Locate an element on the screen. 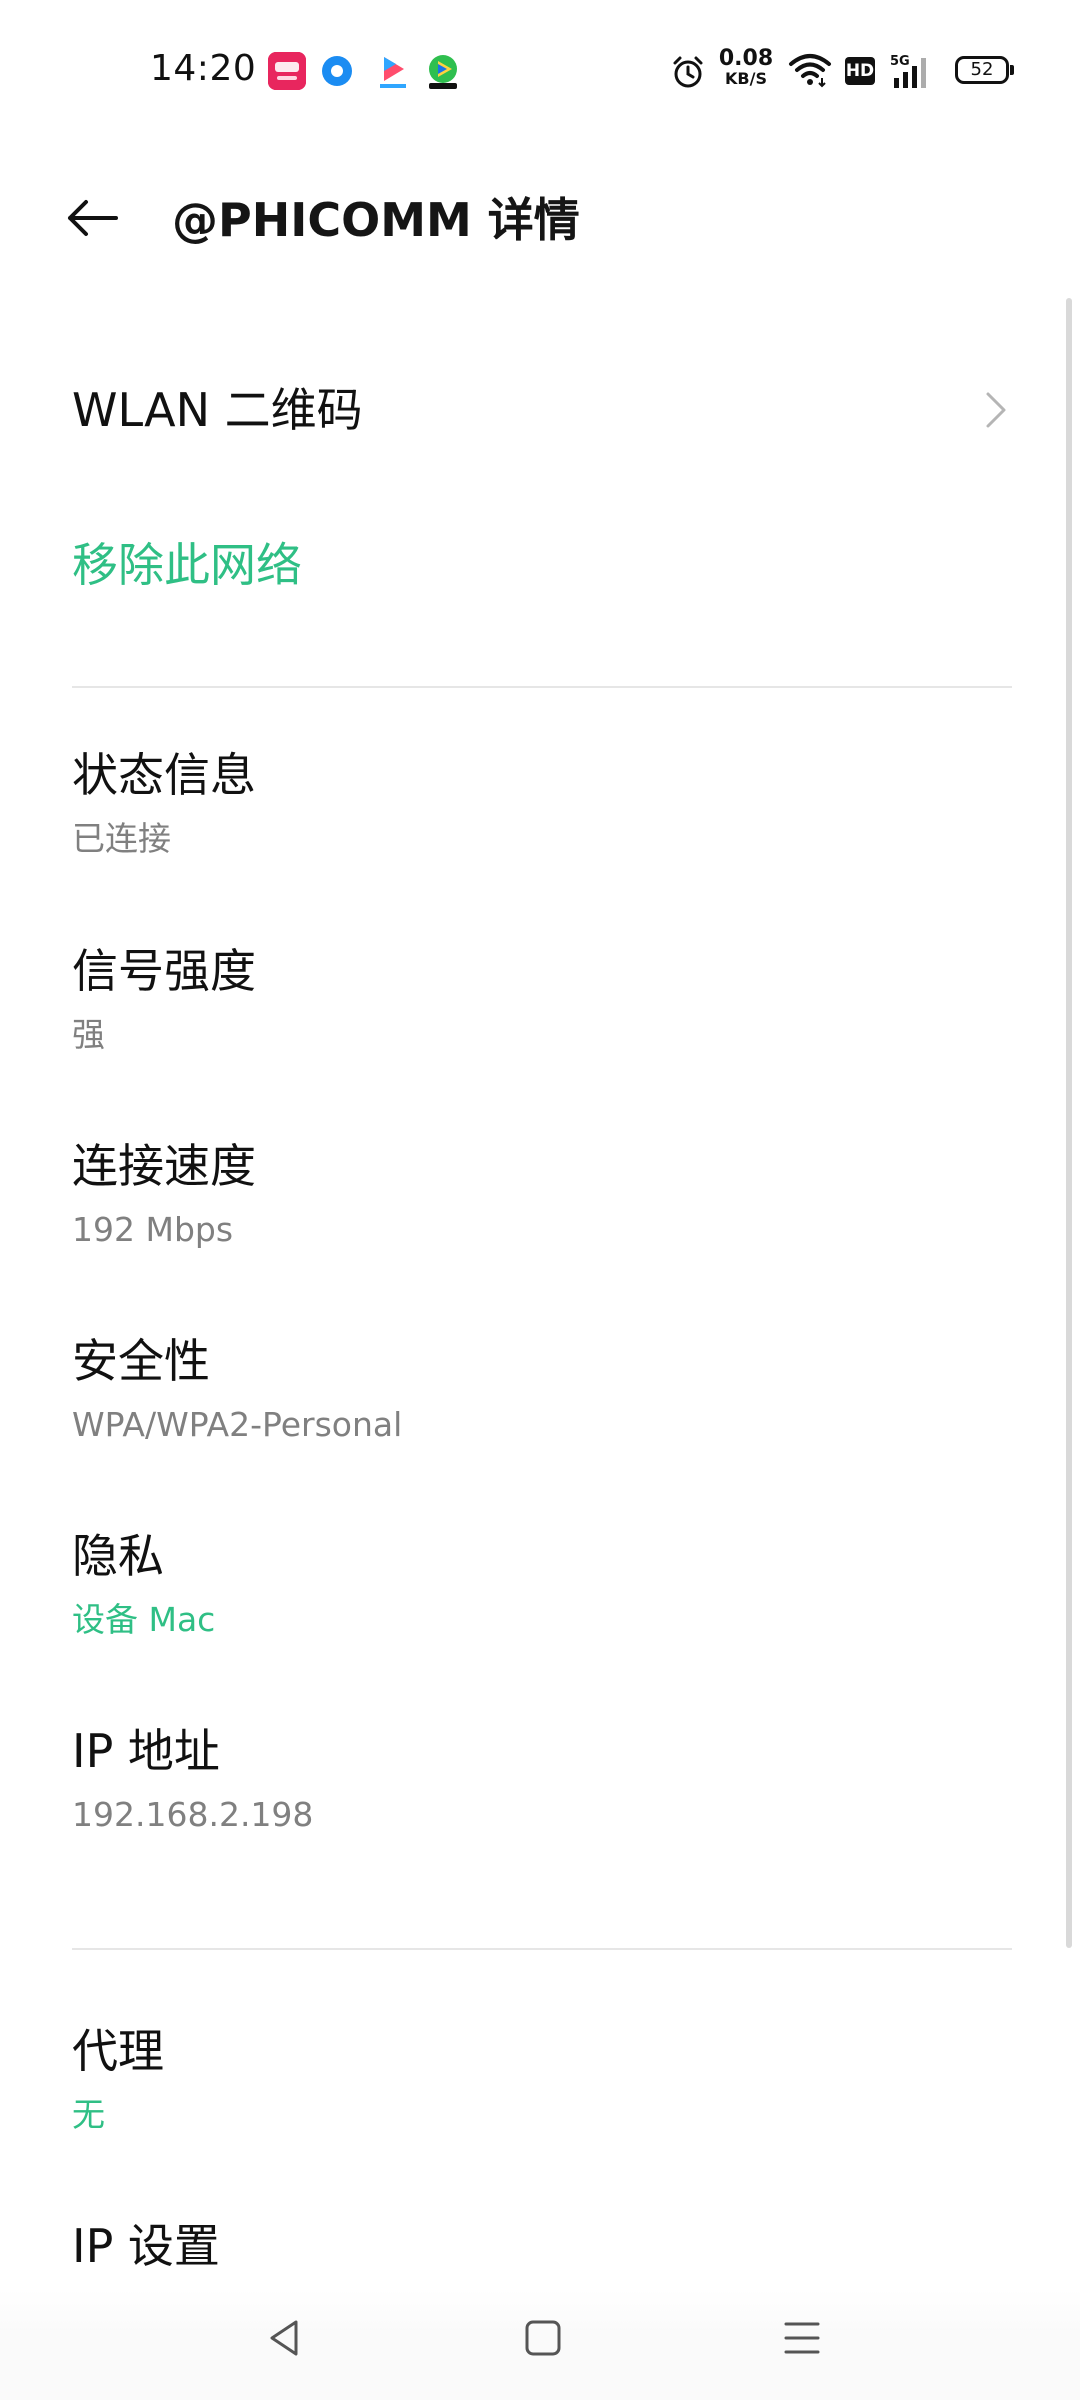 The image size is (1080, 2400). net-speed: 0.08 KB/S is located at coordinates (746, 68).